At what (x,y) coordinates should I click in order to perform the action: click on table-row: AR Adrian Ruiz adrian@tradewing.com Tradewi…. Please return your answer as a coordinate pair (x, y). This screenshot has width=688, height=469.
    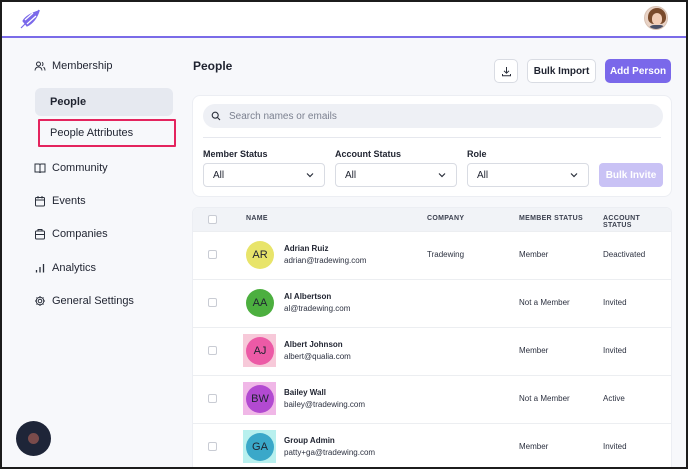
    Looking at the image, I should click on (432, 255).